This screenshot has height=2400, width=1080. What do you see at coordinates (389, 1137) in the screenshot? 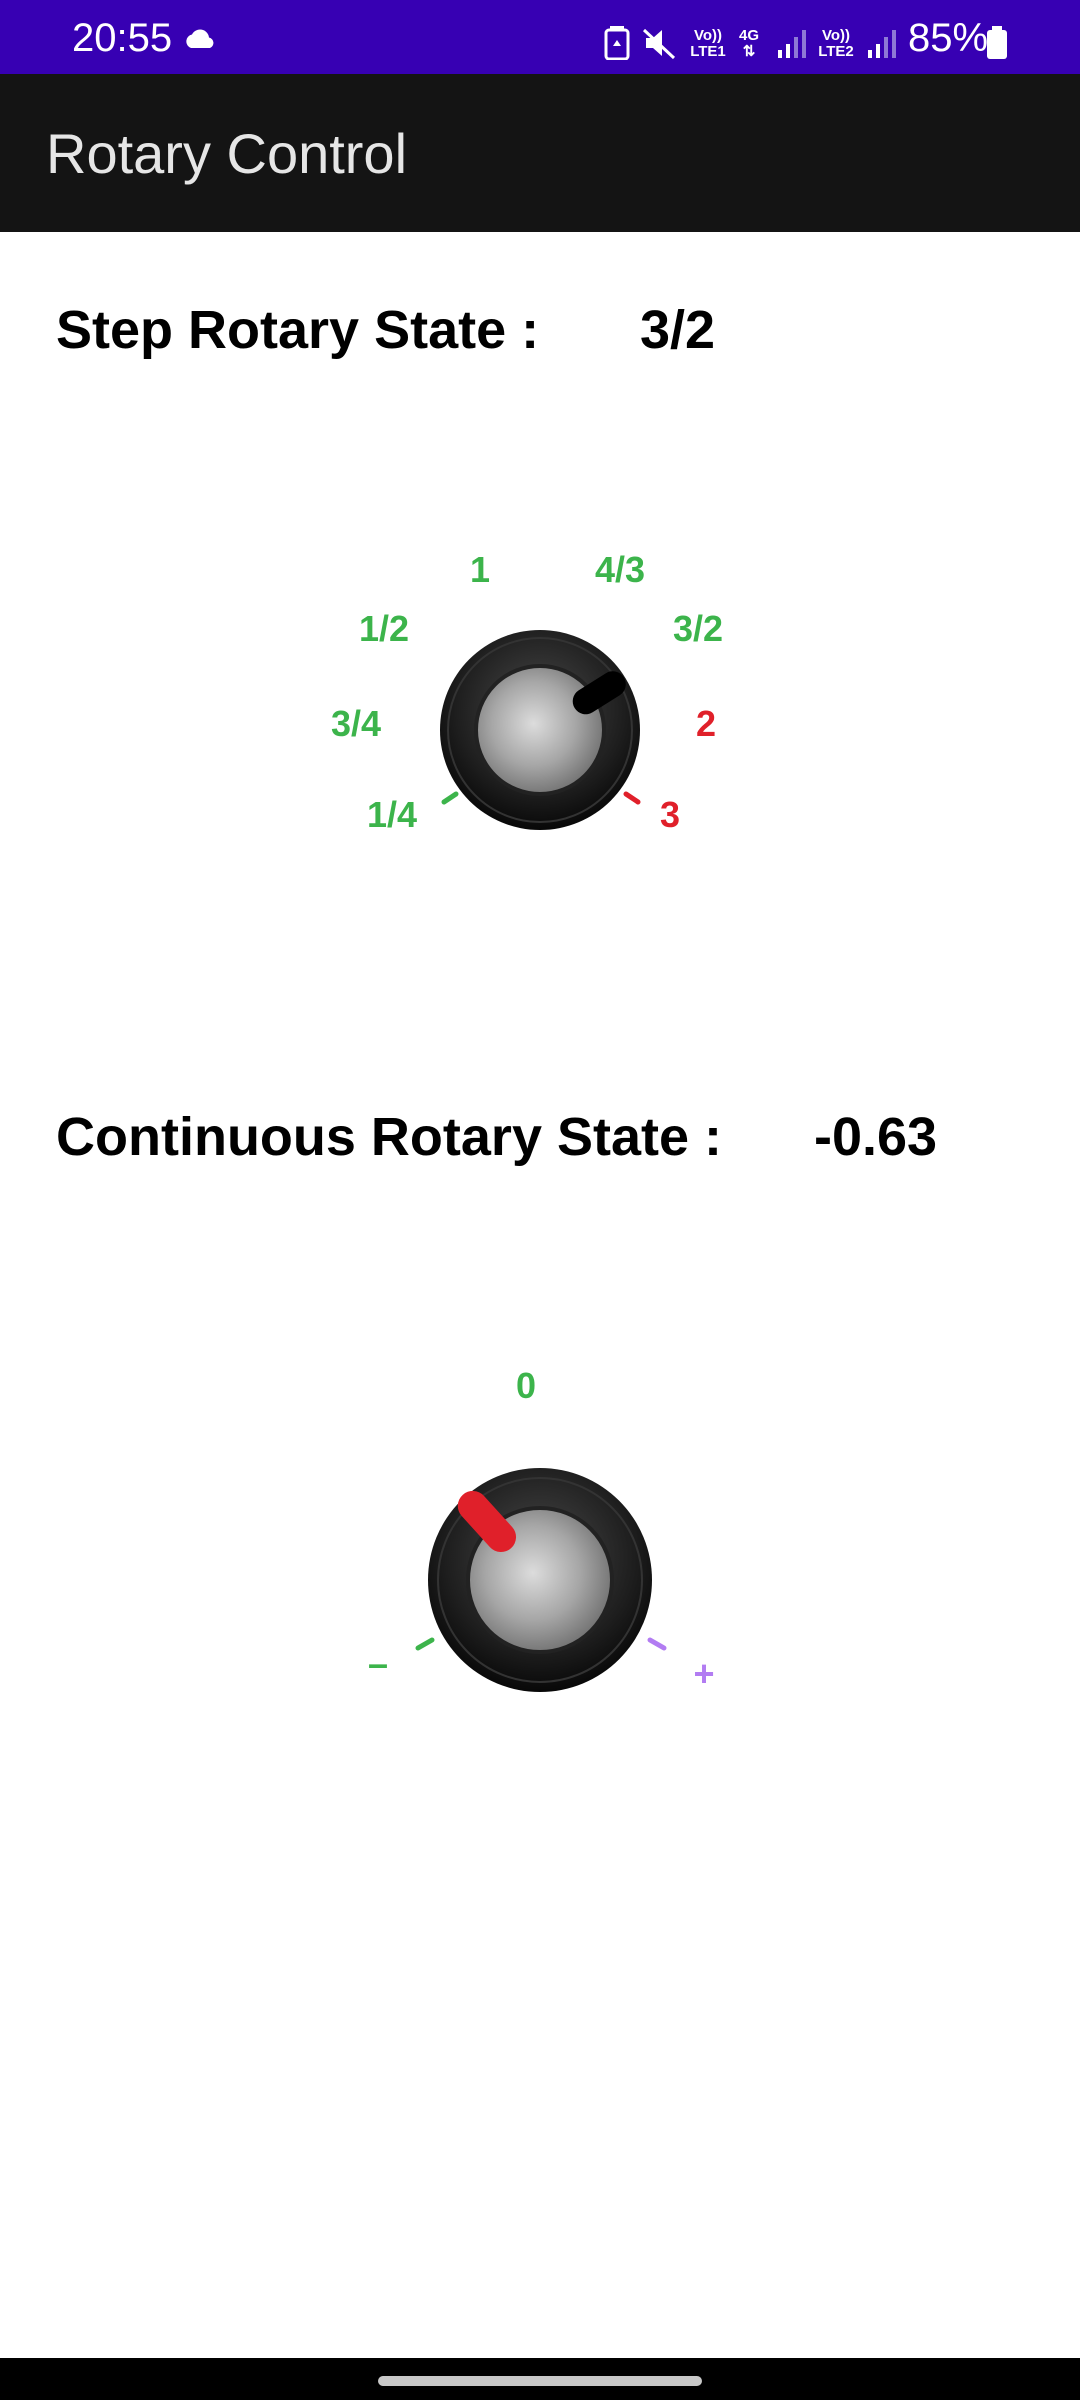
I see `continuous-rotary-state-label: Continuous Rotary State :` at bounding box center [389, 1137].